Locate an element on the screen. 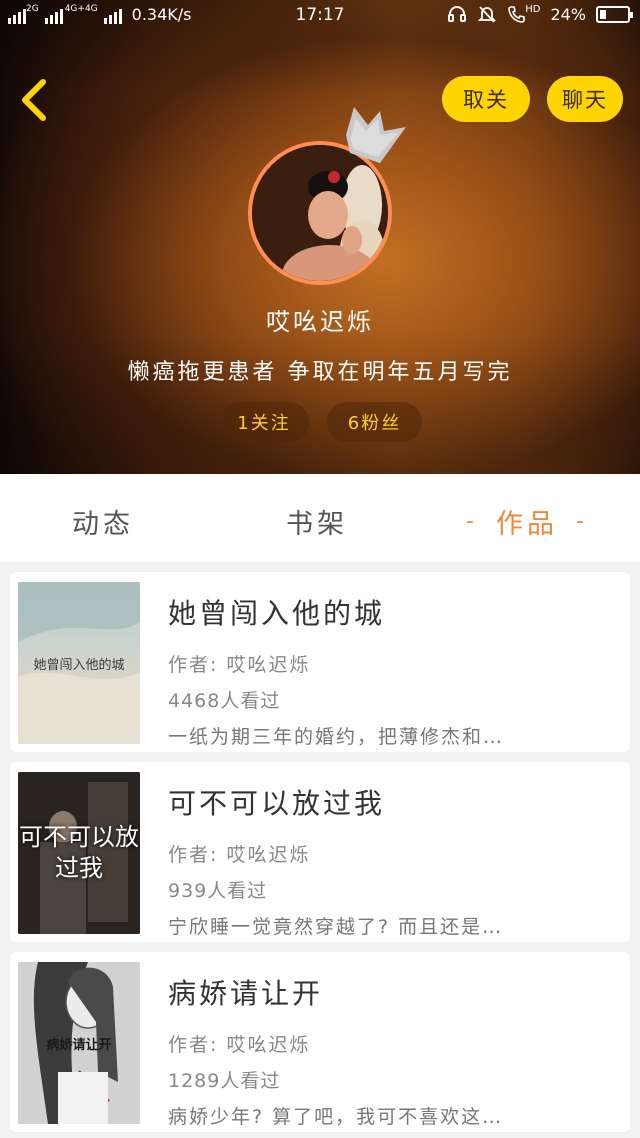 The image size is (640, 1138). book-view-count: 1289人看过 is located at coordinates (224, 1081).